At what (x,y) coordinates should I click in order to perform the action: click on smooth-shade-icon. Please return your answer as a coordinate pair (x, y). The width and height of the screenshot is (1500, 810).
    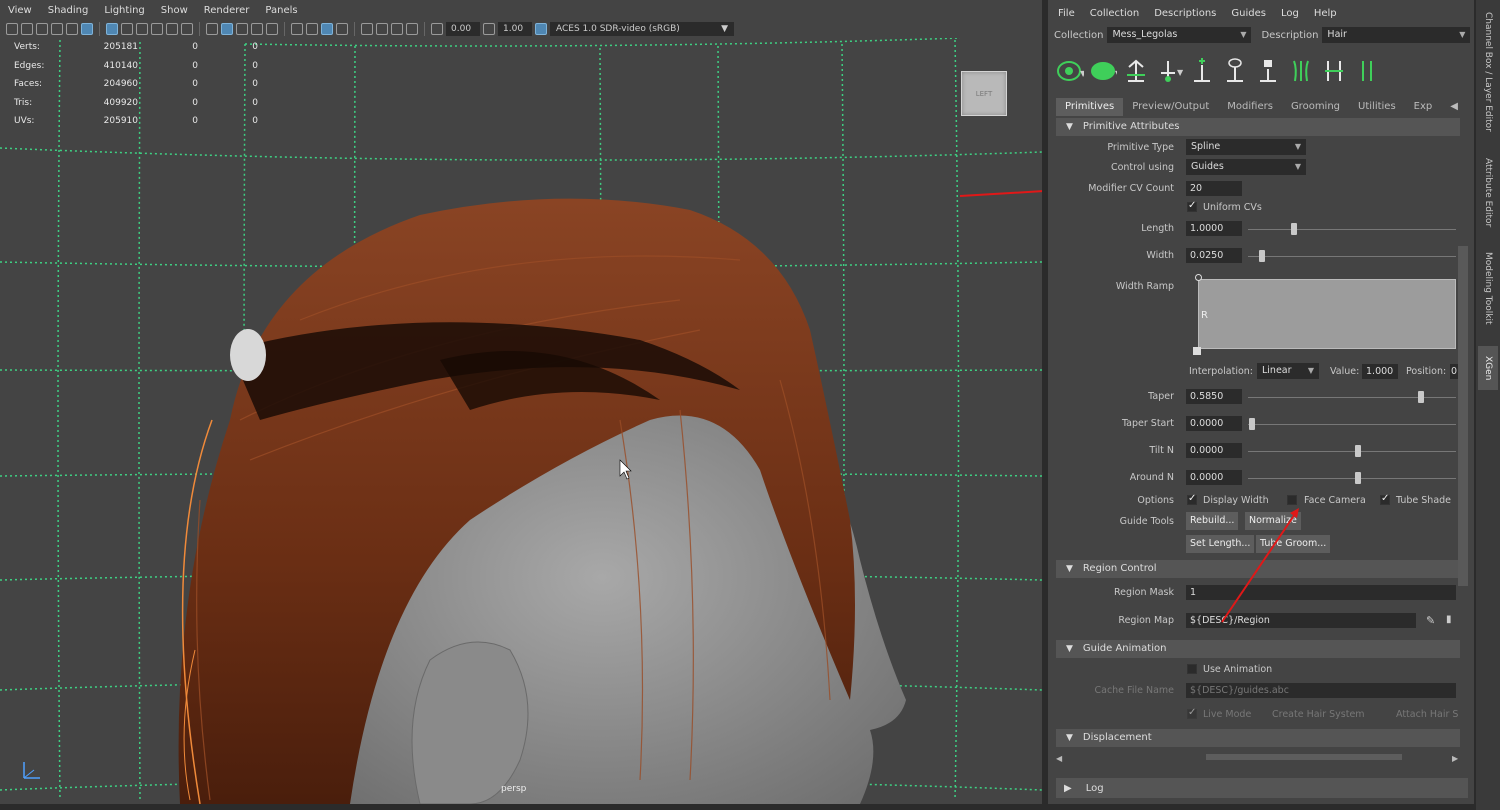
    Looking at the image, I should click on (227, 29).